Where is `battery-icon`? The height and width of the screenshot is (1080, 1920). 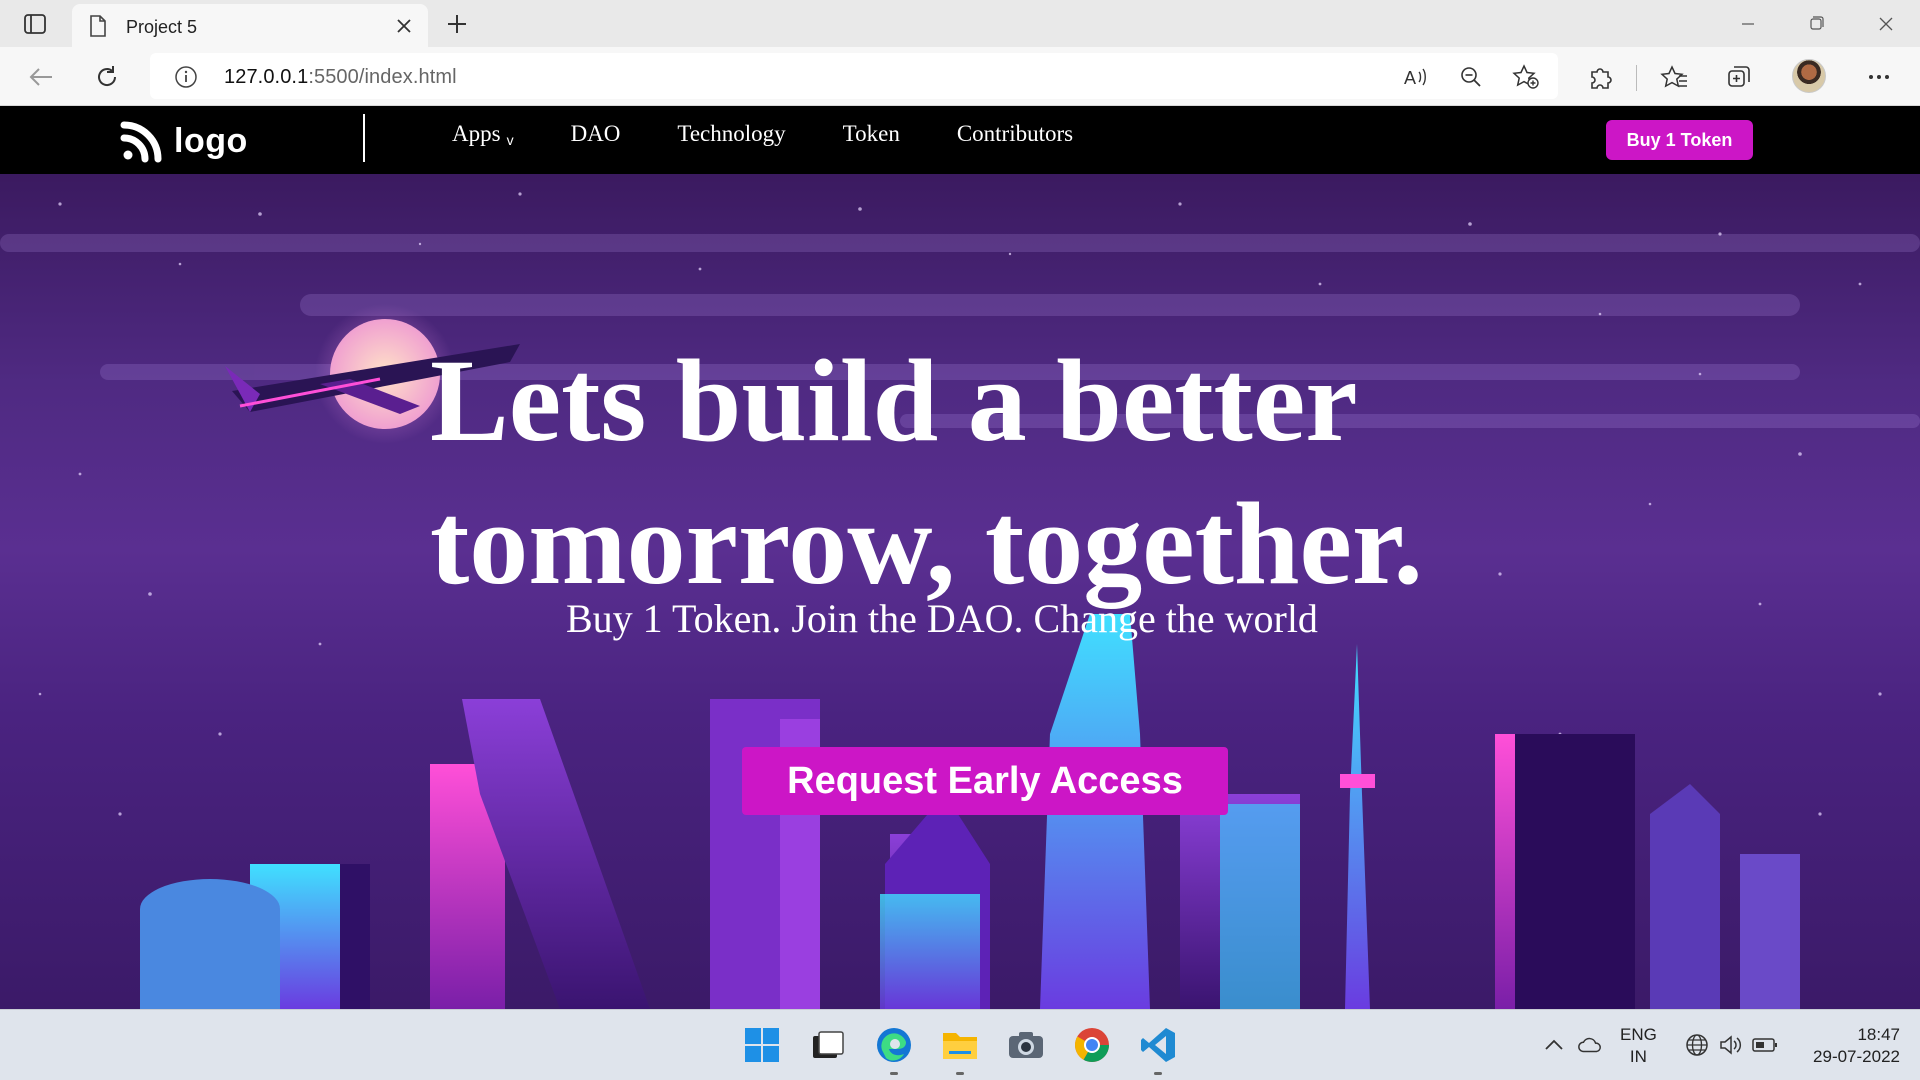
battery-icon is located at coordinates (1765, 1045).